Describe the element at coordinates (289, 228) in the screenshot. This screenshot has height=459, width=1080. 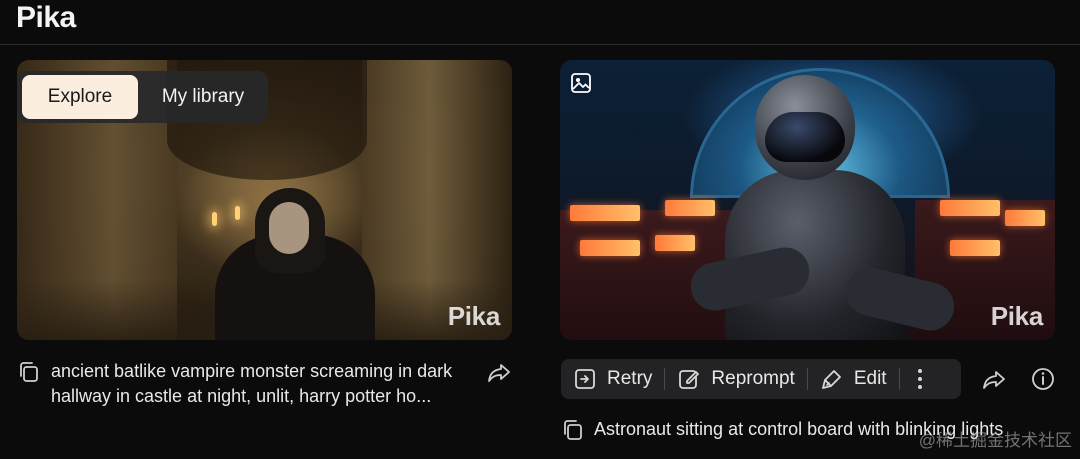
I see `thumb-figure-face` at that location.